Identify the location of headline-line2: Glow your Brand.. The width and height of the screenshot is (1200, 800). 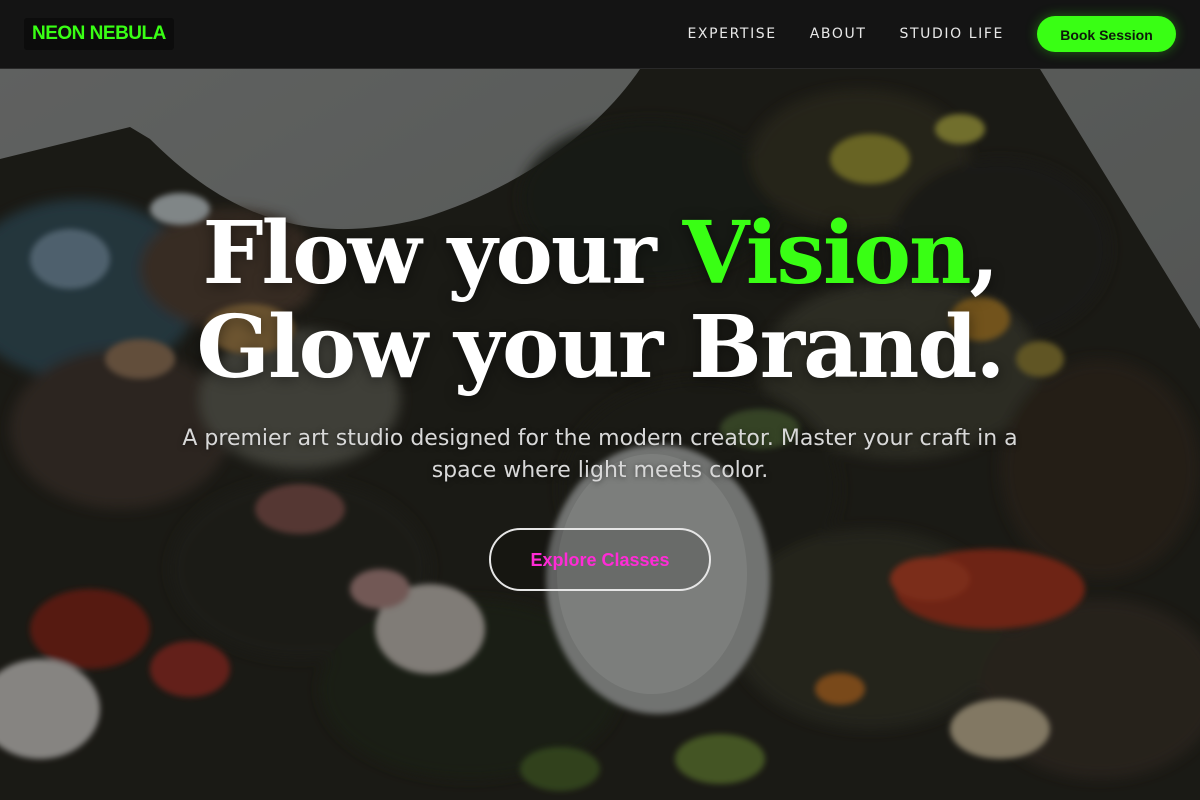
(601, 347).